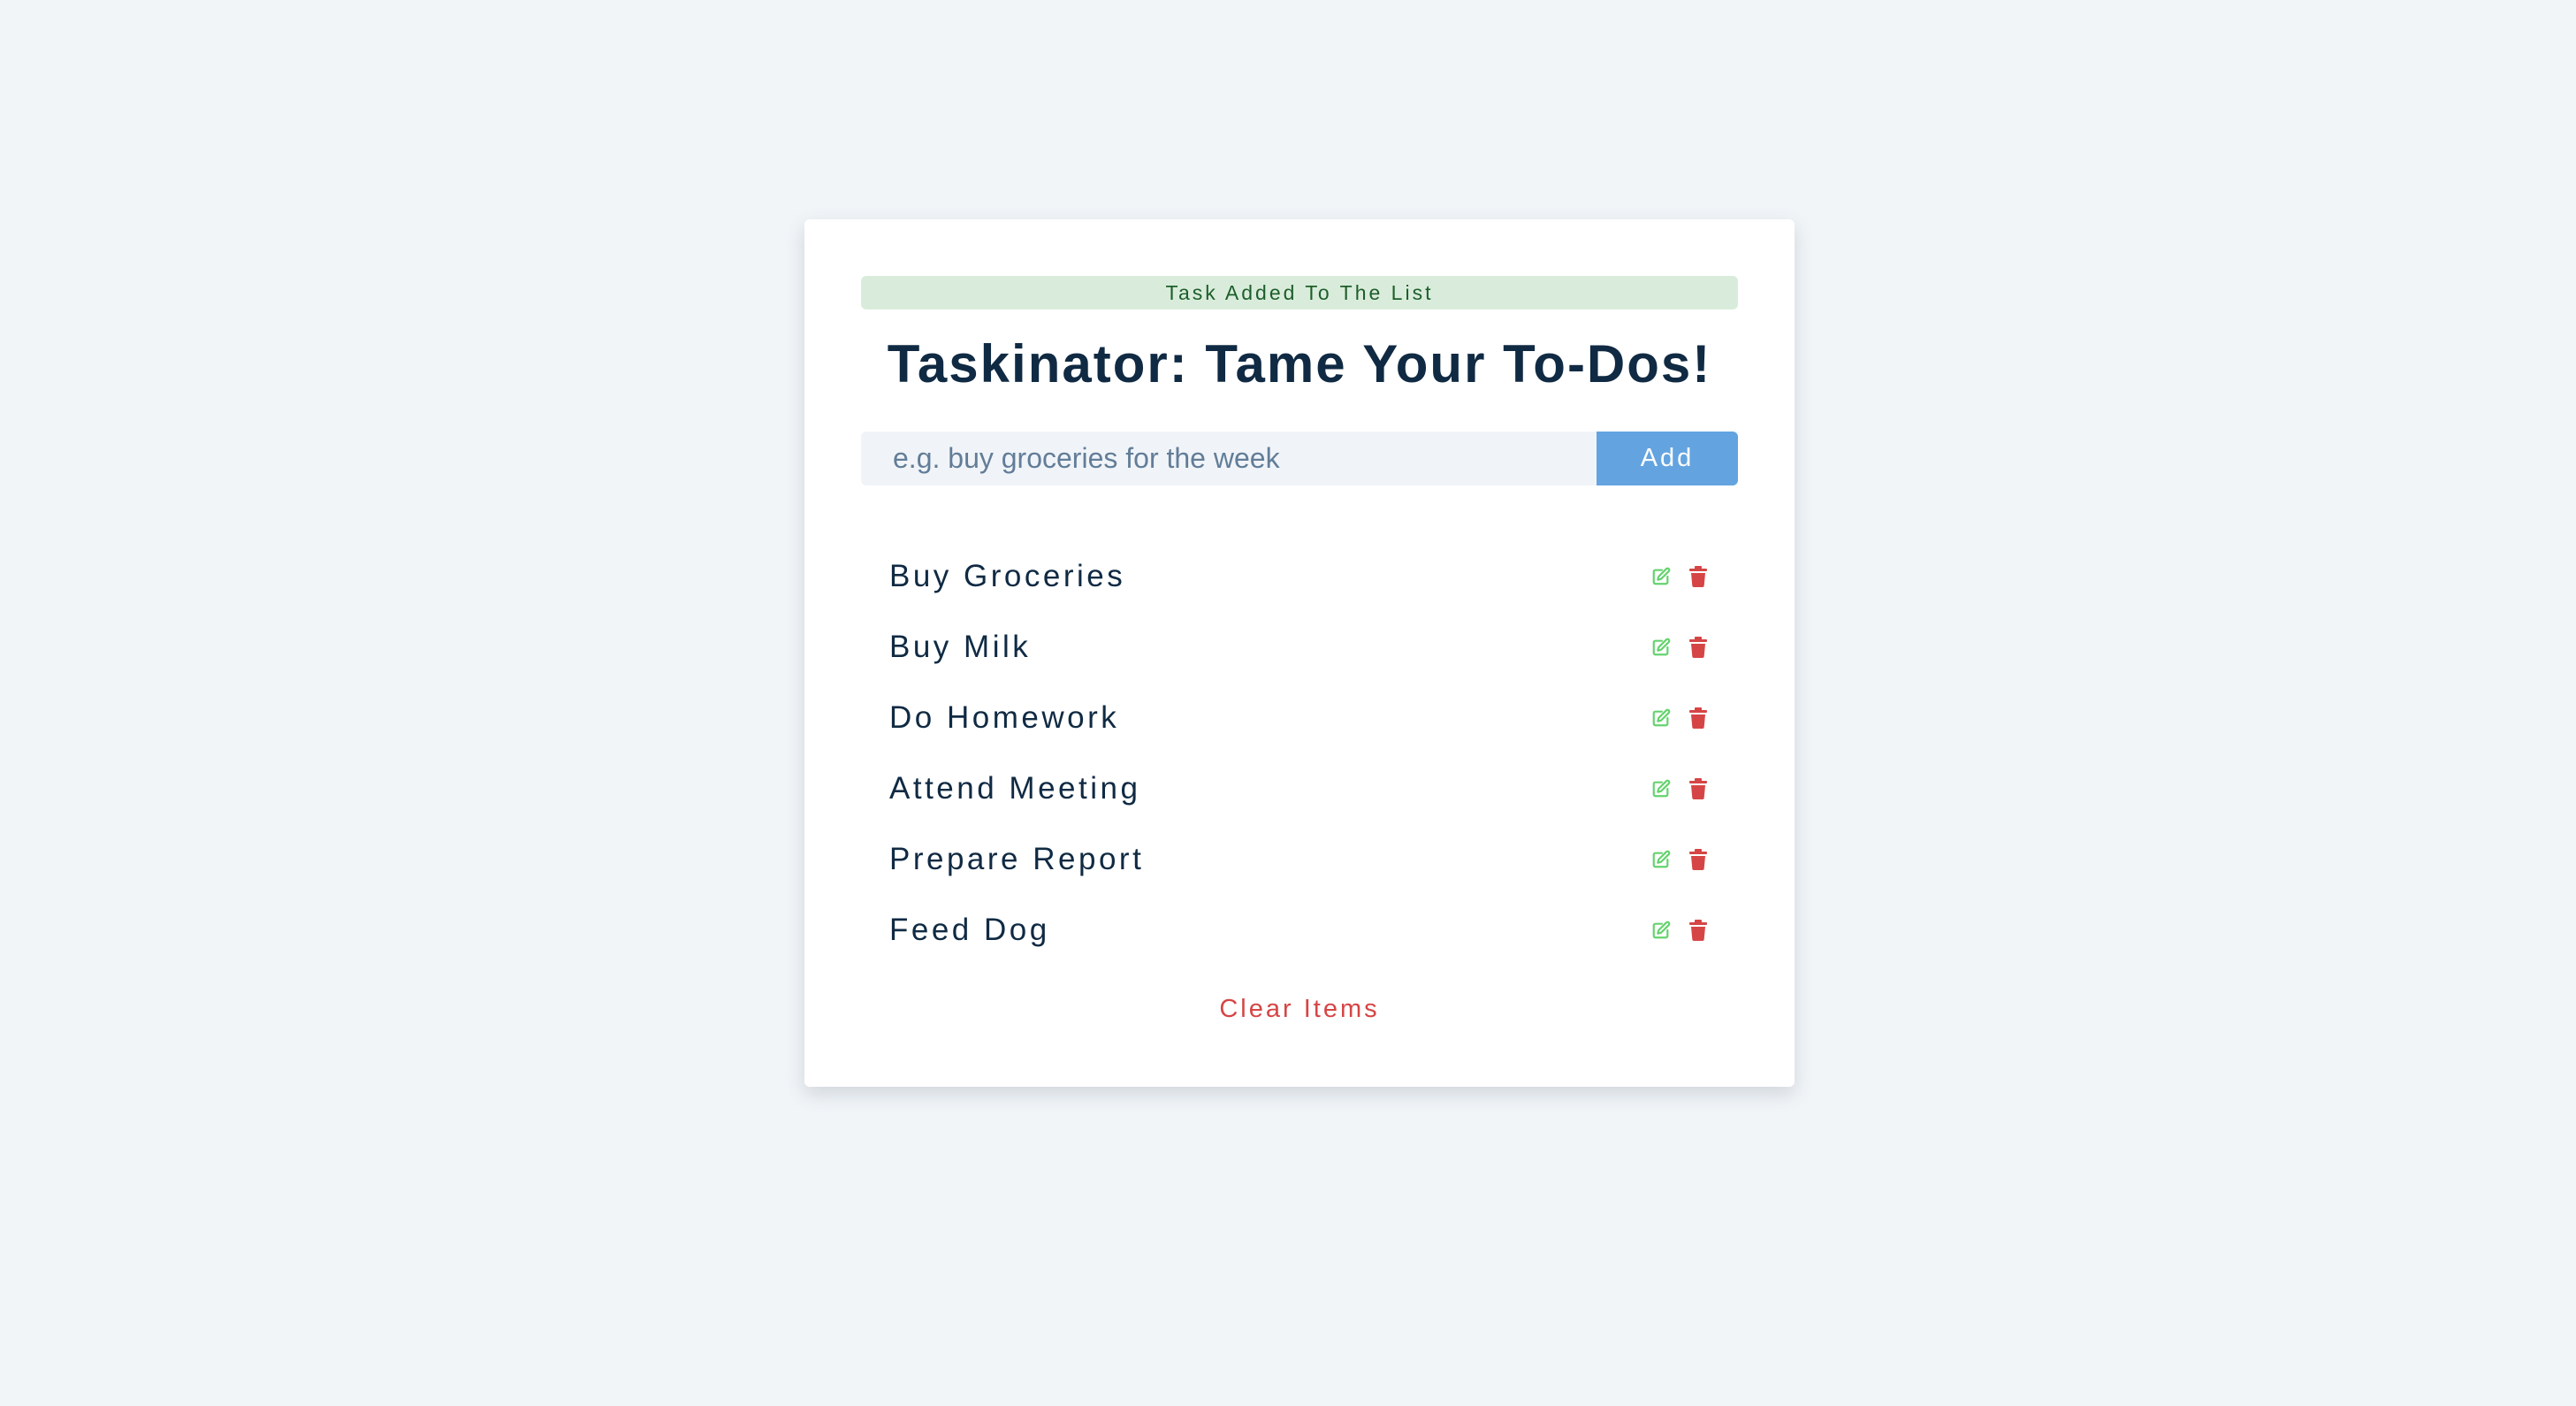  Describe the element at coordinates (1299, 1009) in the screenshot. I see `clear-items-button: Clear Items` at that location.